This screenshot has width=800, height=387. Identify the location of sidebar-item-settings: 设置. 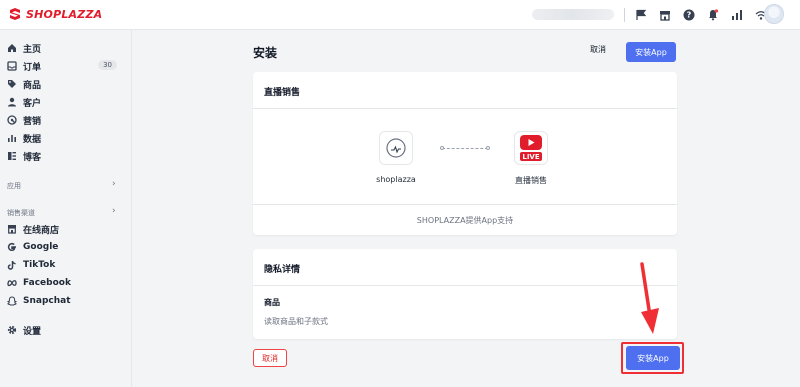
(65, 330).